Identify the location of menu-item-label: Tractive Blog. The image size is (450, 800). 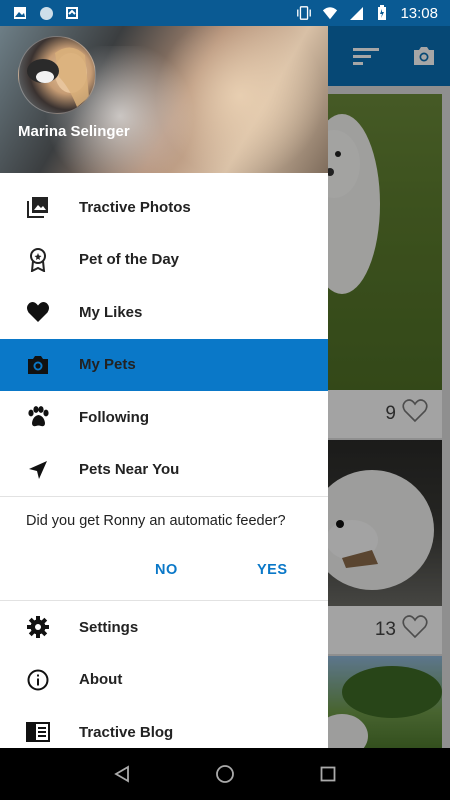
(126, 732).